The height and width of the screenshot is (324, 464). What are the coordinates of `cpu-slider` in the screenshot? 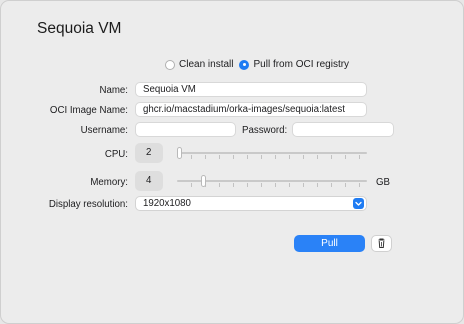 It's located at (273, 153).